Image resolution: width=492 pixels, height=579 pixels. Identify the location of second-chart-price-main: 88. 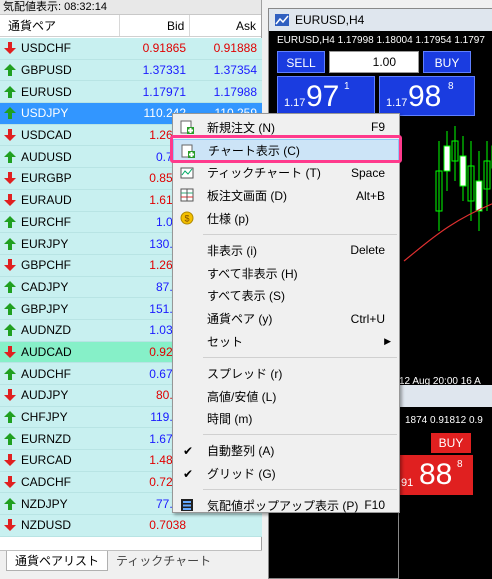
(436, 474).